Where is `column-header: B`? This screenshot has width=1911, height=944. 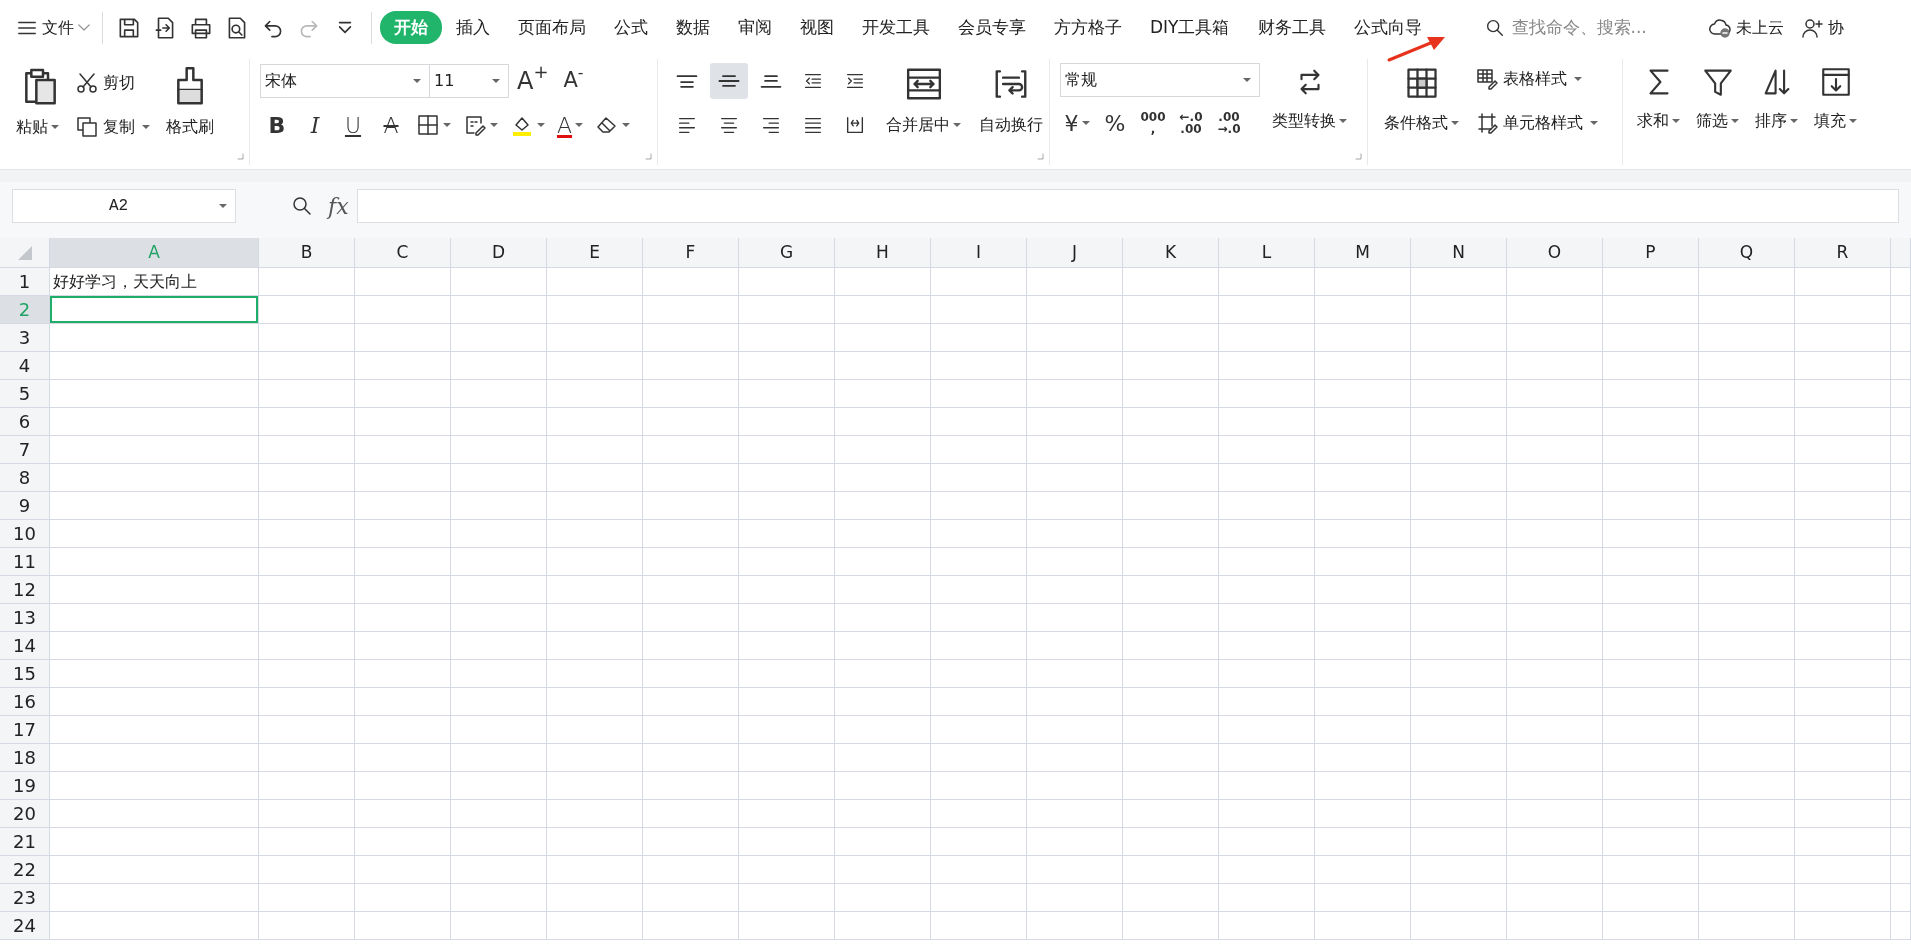
column-header: B is located at coordinates (307, 253).